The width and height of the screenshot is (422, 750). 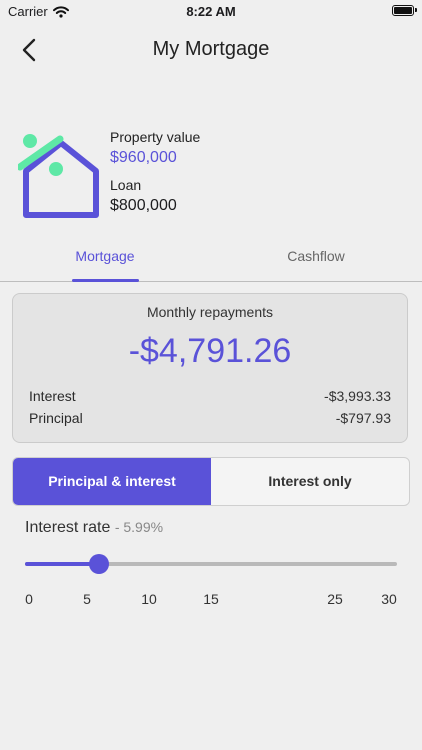 I want to click on slider-tick-label: 0, so click(x=29, y=599).